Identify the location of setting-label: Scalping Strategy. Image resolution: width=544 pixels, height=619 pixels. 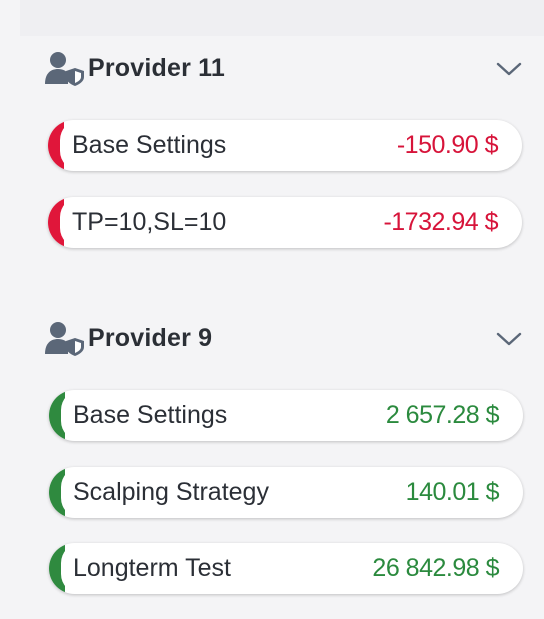
(171, 492).